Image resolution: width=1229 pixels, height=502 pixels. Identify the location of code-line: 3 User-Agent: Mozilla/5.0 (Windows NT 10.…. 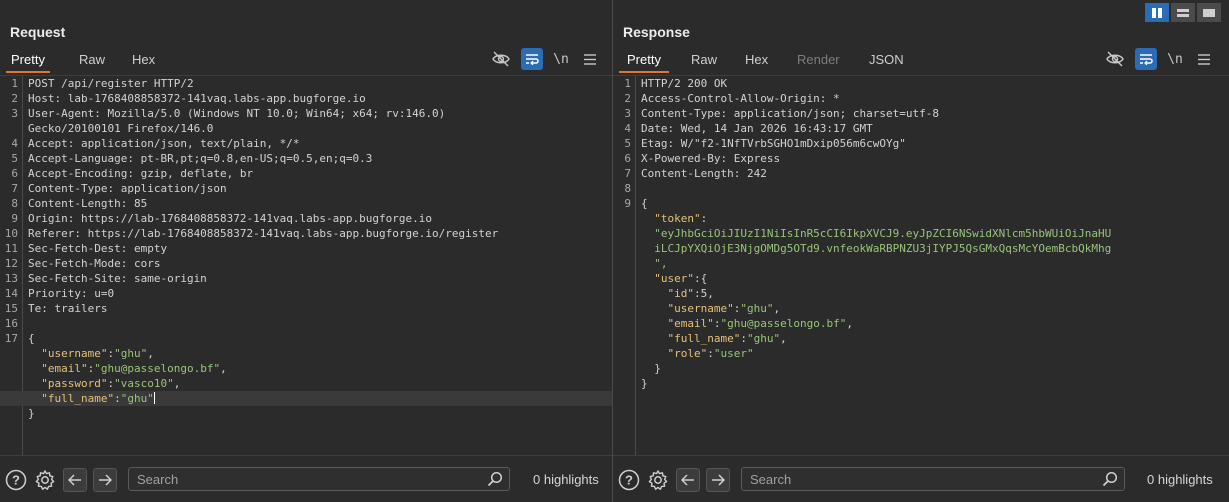
(306, 113).